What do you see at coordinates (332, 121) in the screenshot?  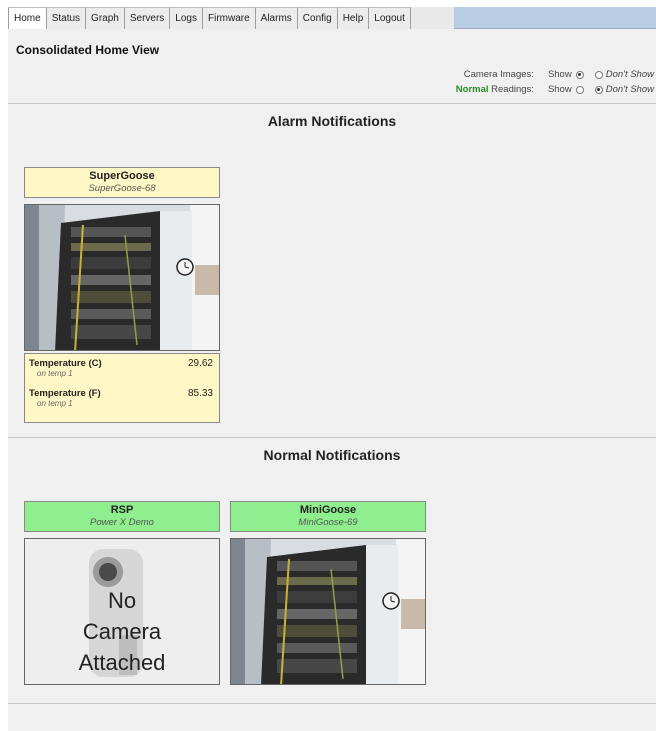 I see `alarm-section-title: Alarm Notifications` at bounding box center [332, 121].